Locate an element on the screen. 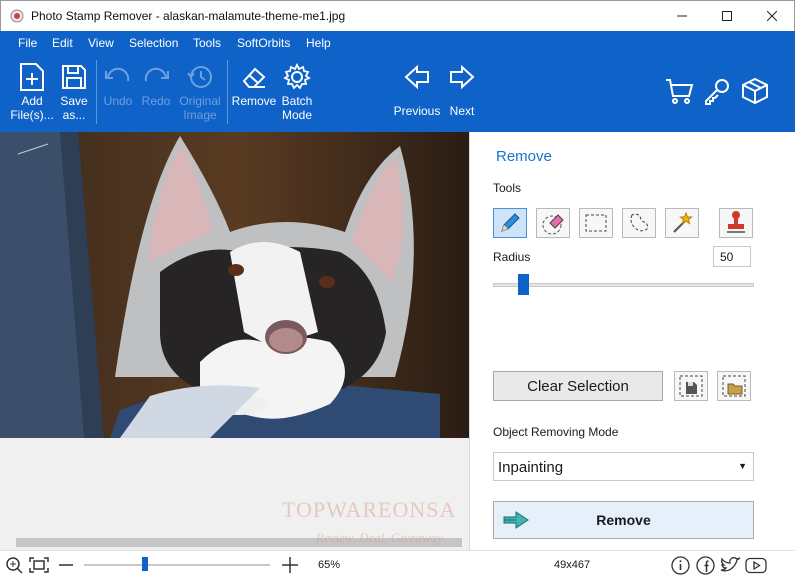 This screenshot has width=795, height=577. fit-to-window-button is located at coordinates (39, 565).